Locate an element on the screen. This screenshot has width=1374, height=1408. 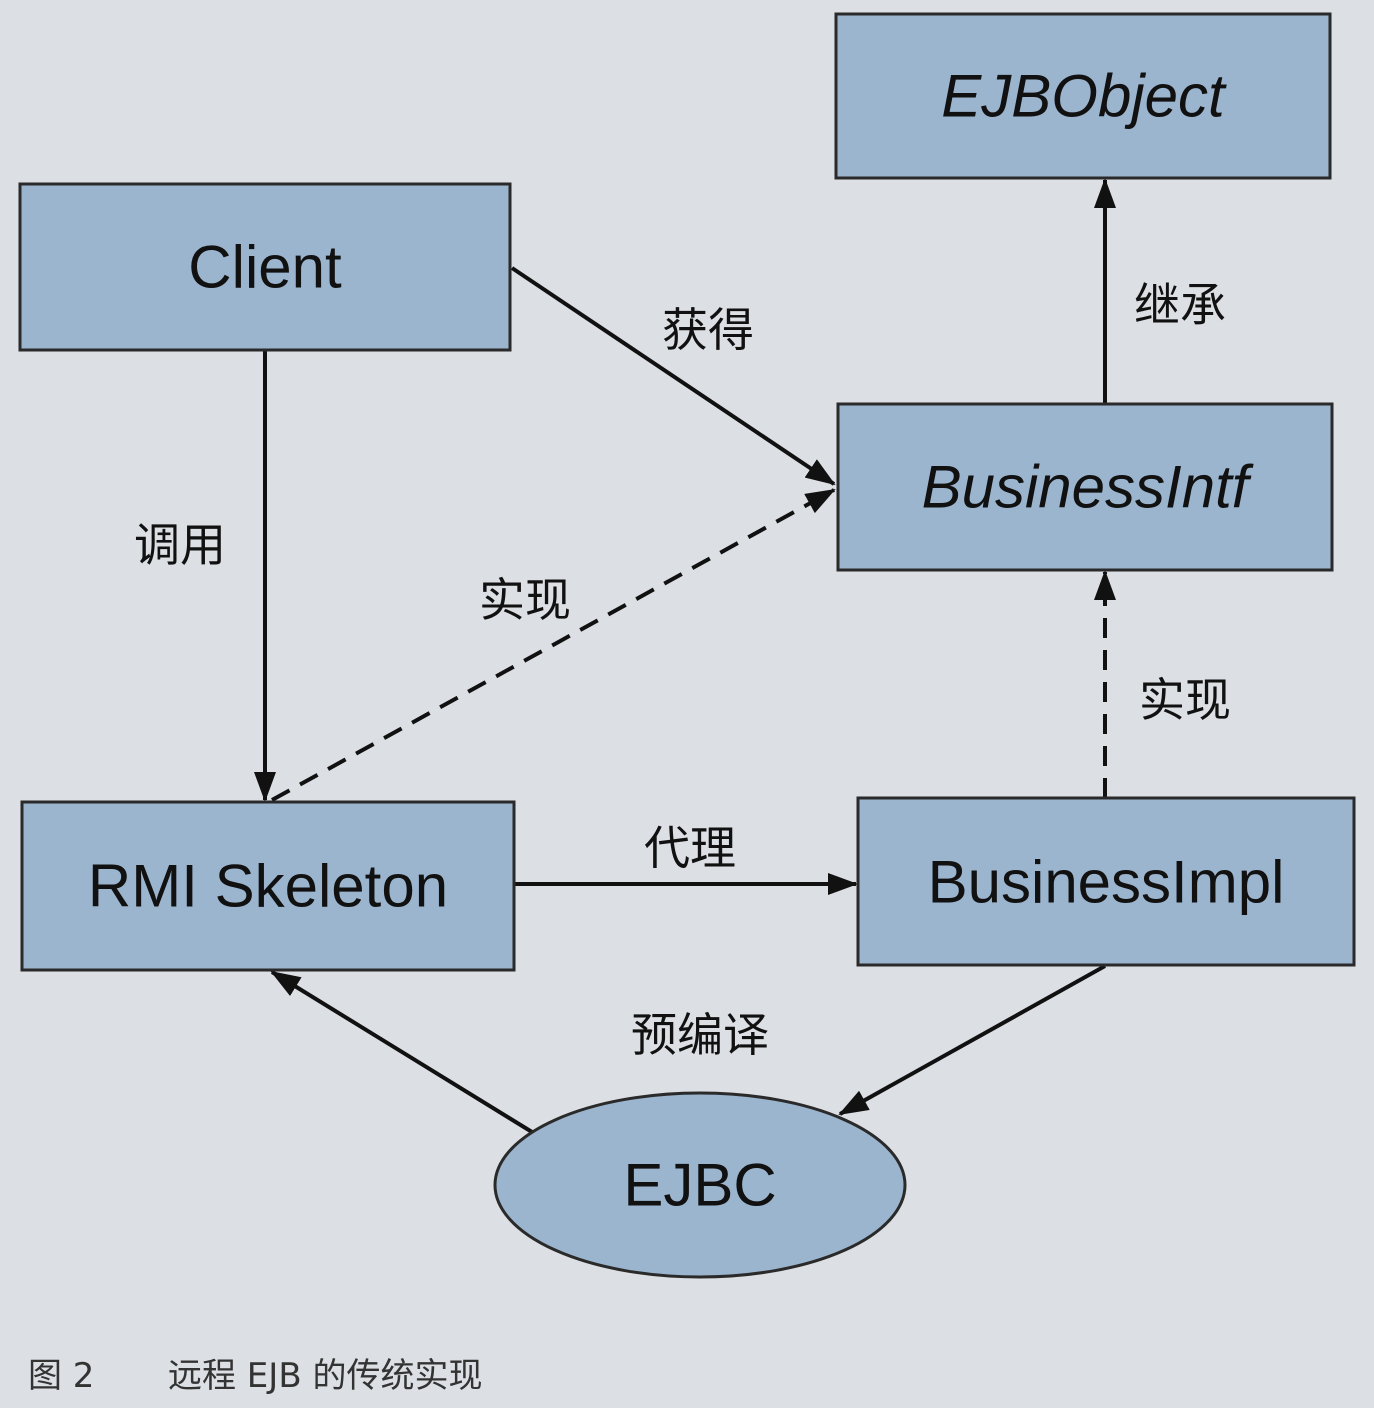
edge-label-implements-left: 实现 is located at coordinates (525, 600).